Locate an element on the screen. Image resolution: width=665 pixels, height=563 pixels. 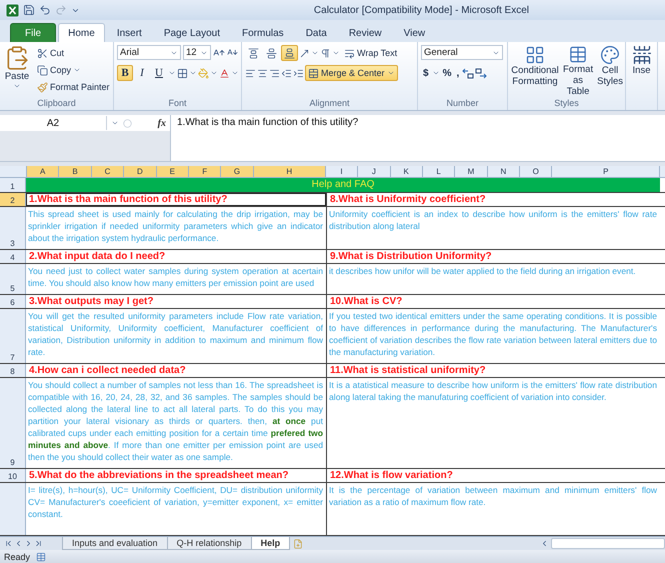
undo-icon is located at coordinates (45, 10).